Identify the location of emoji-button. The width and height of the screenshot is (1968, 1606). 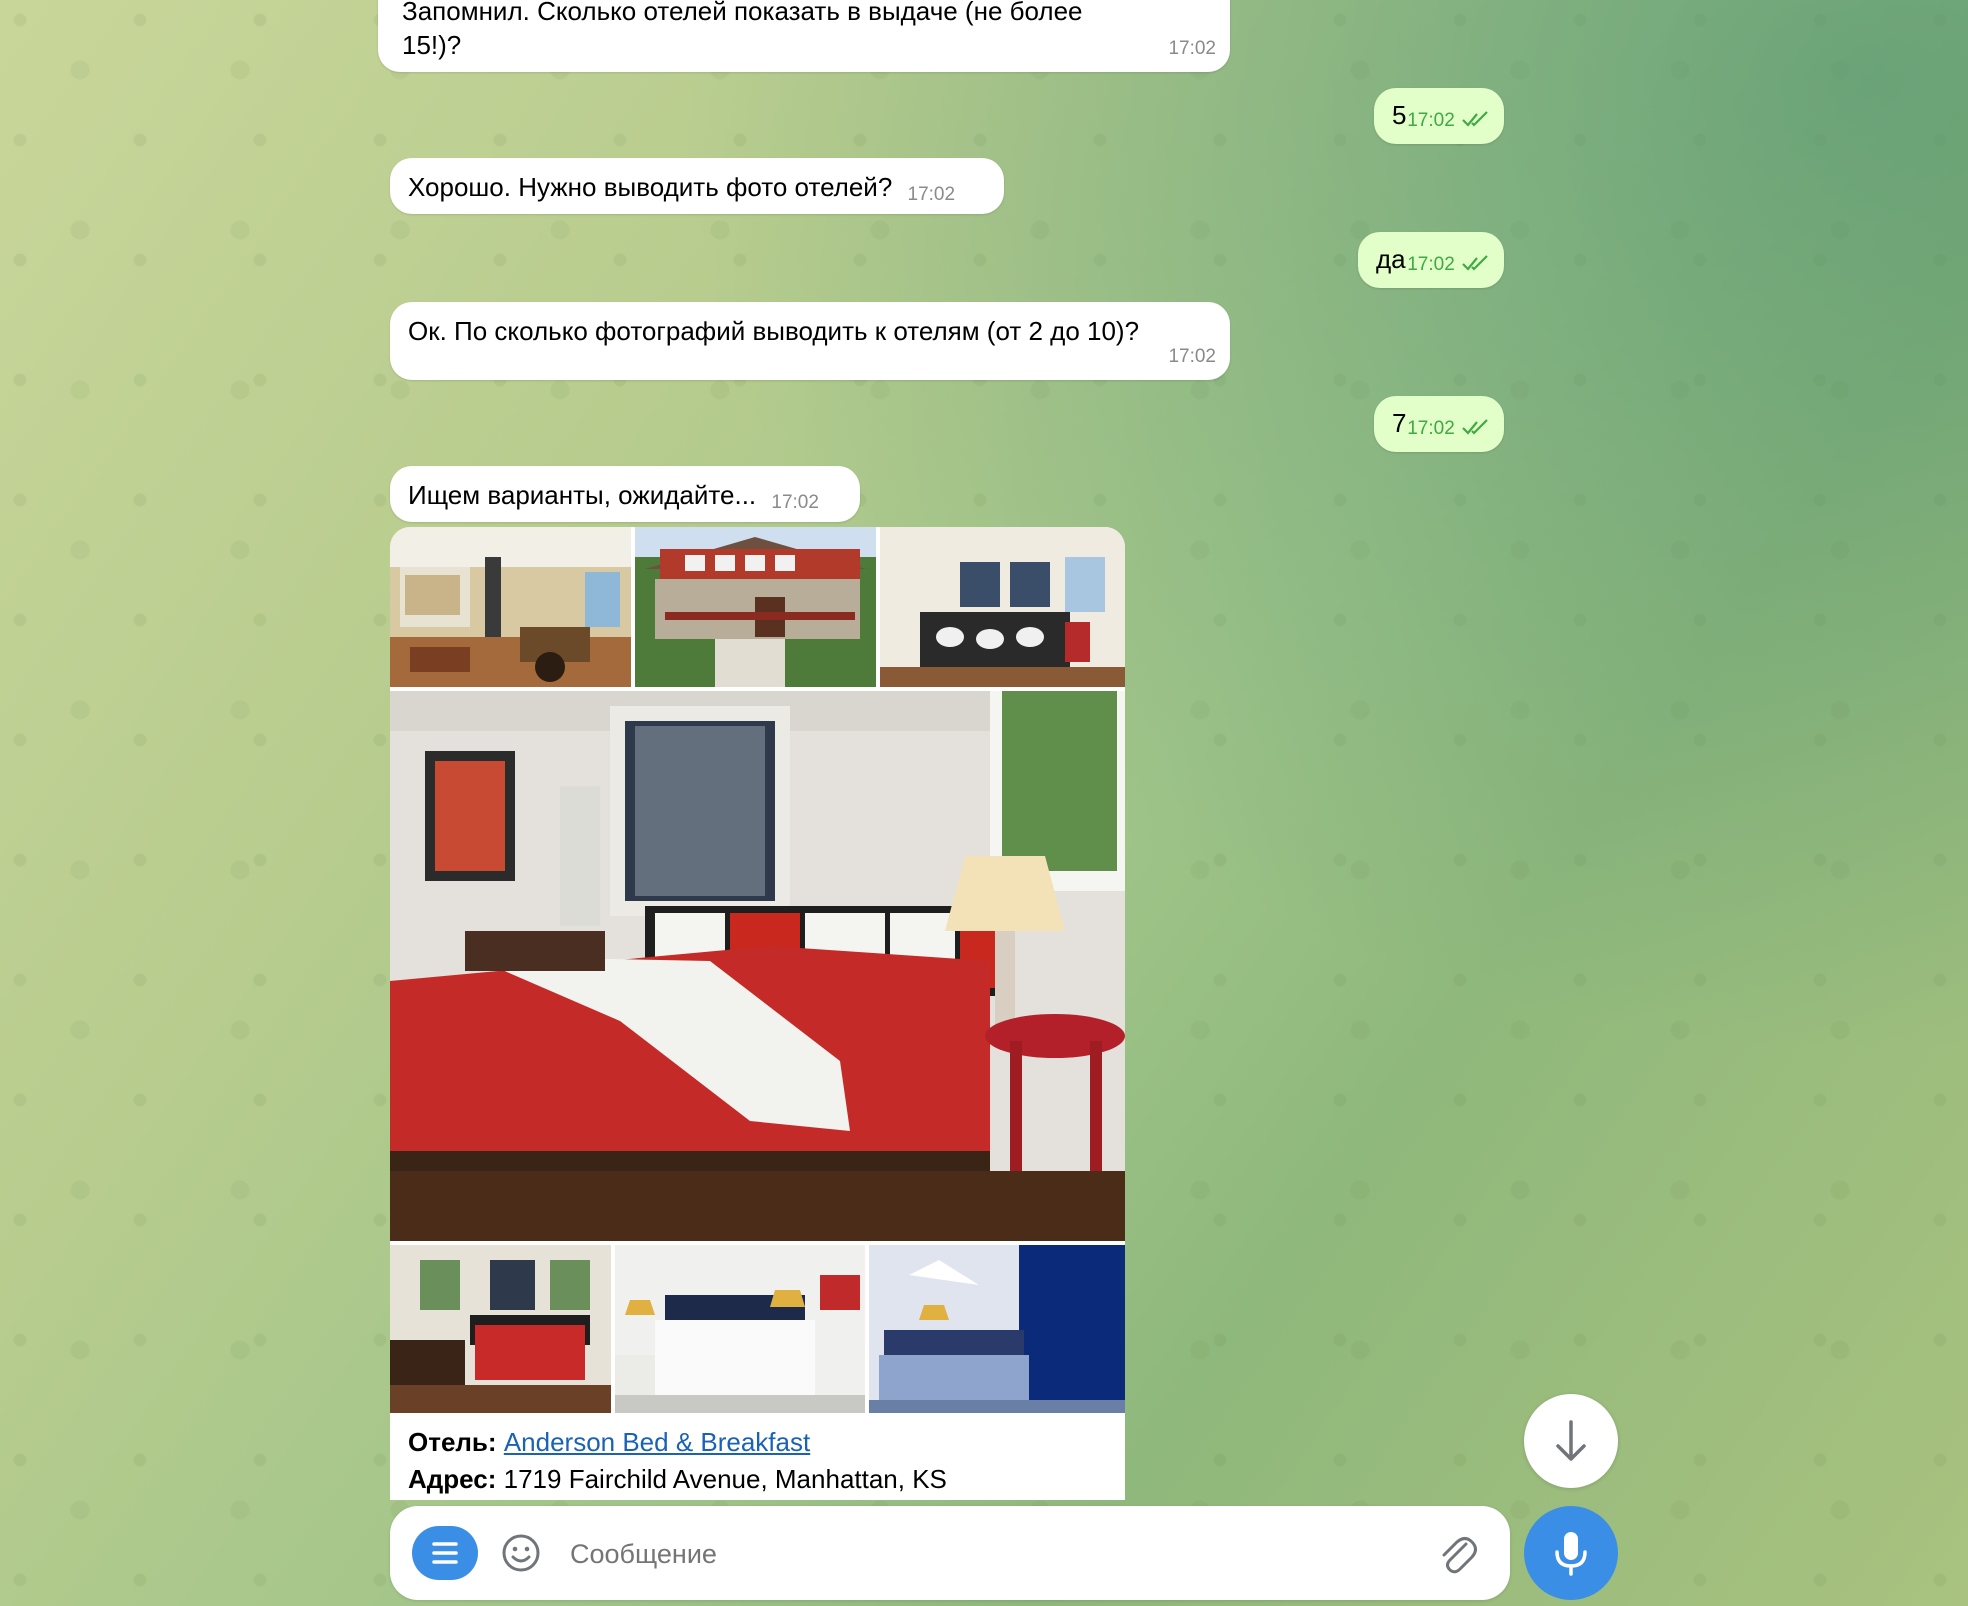
(521, 1553).